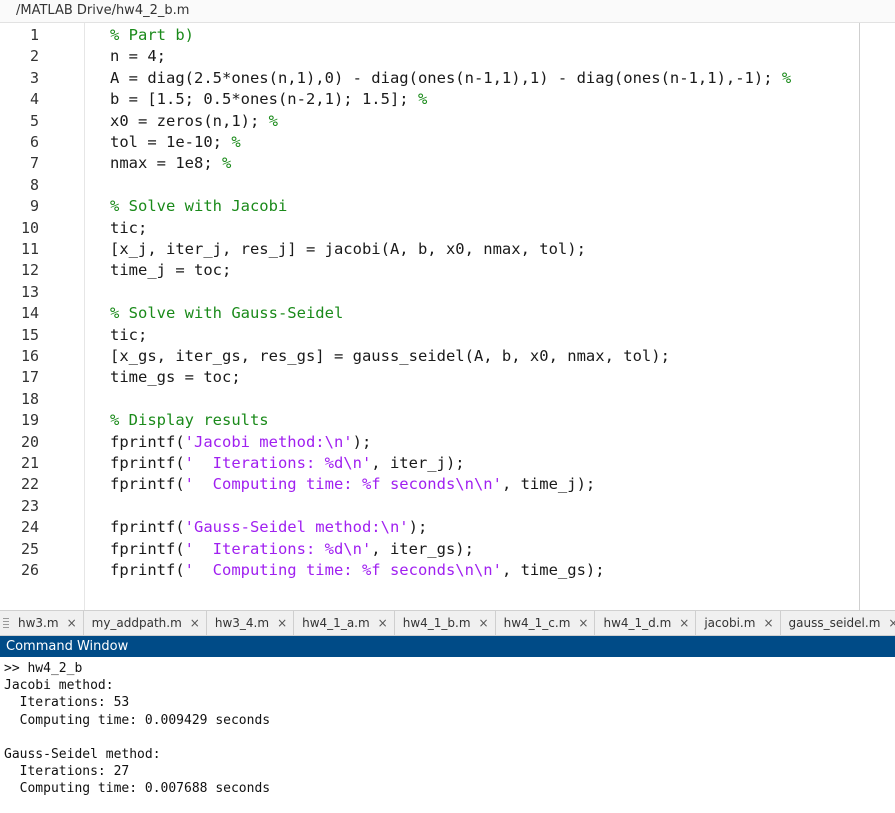 This screenshot has height=813, width=895. Describe the element at coordinates (38, 623) in the screenshot. I see `tab-label: hw3.m` at that location.